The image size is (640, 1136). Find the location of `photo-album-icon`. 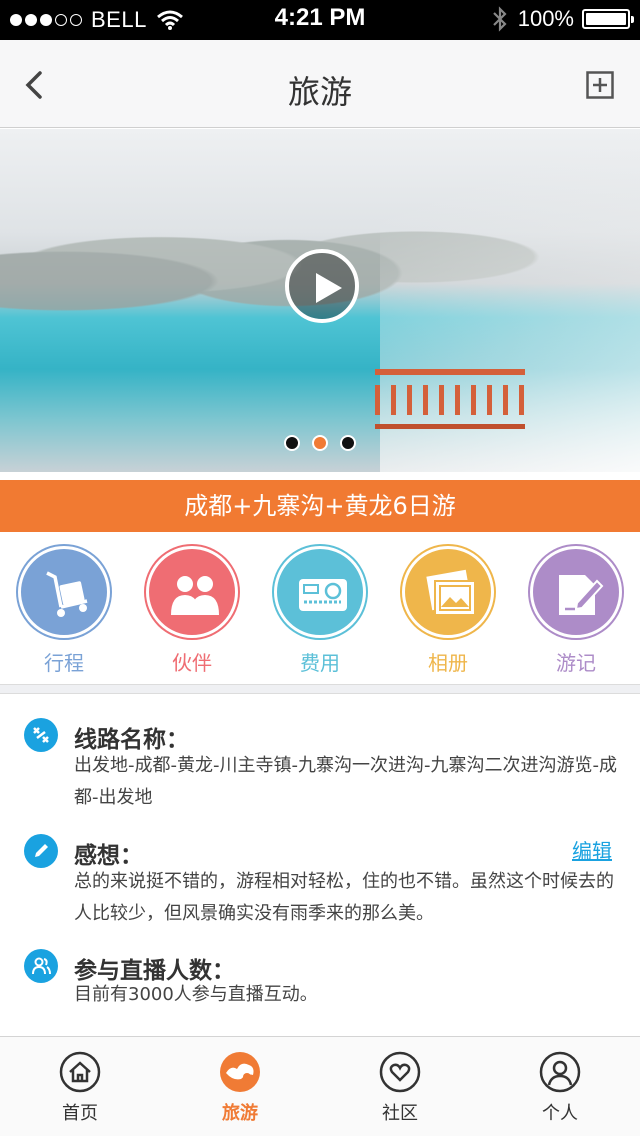

photo-album-icon is located at coordinates (448, 592).